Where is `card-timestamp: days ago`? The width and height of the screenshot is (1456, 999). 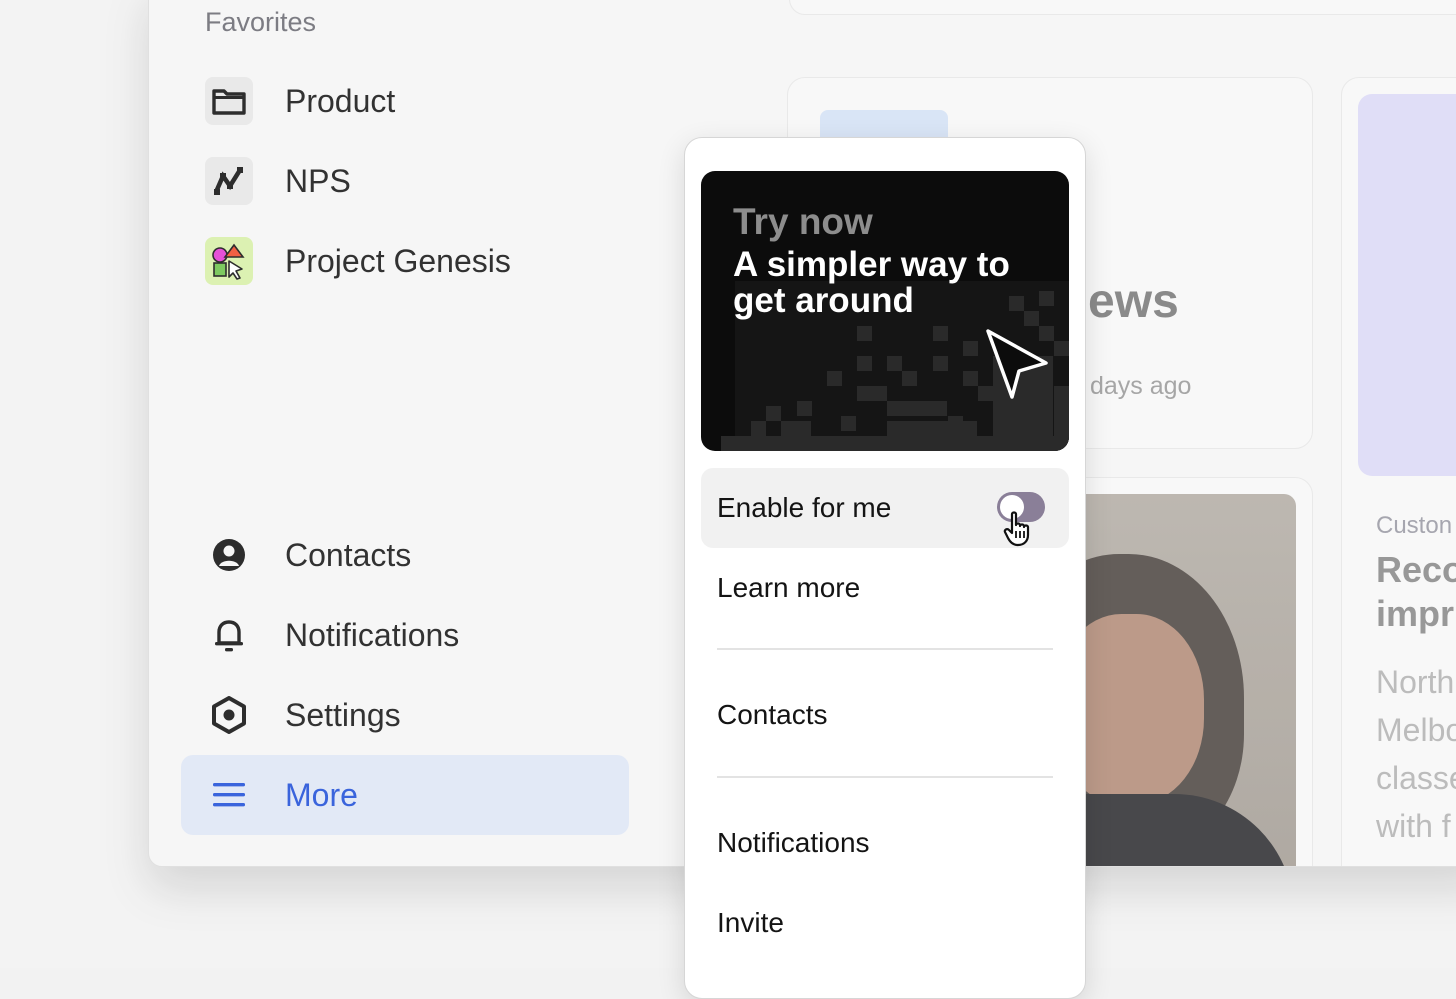
card-timestamp: days ago is located at coordinates (1141, 386).